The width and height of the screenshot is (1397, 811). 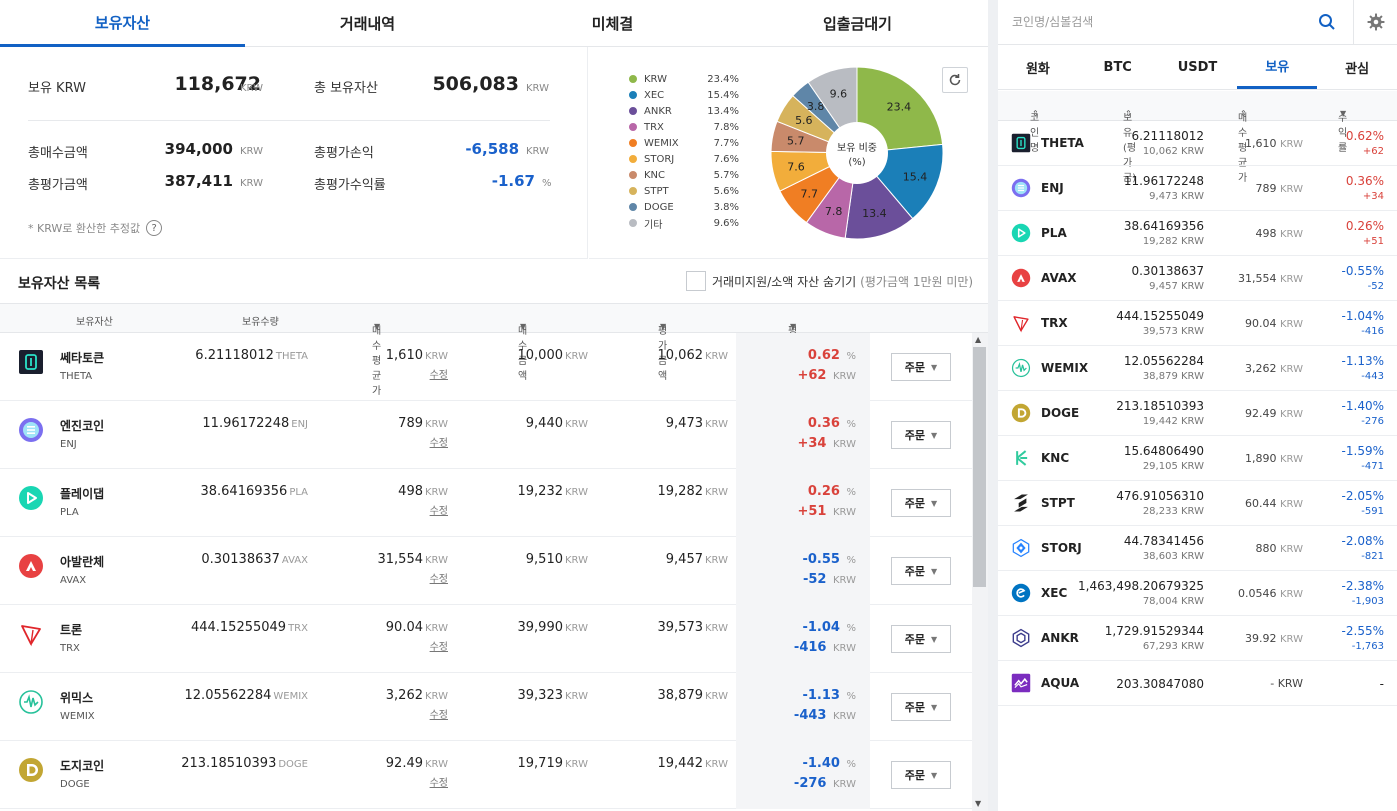 What do you see at coordinates (1197, 233) in the screenshot?
I see `coin-row: PLA 38.64169356 19,282 KRW 498 KRW 0.26% +51` at bounding box center [1197, 233].